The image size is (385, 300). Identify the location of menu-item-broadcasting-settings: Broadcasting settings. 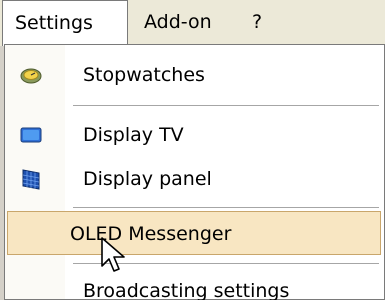
(194, 284).